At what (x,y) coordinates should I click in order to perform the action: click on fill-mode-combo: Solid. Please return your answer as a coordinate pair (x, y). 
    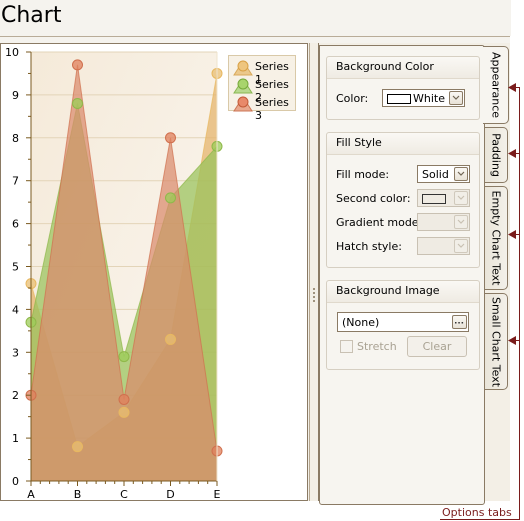
    Looking at the image, I should click on (443, 174).